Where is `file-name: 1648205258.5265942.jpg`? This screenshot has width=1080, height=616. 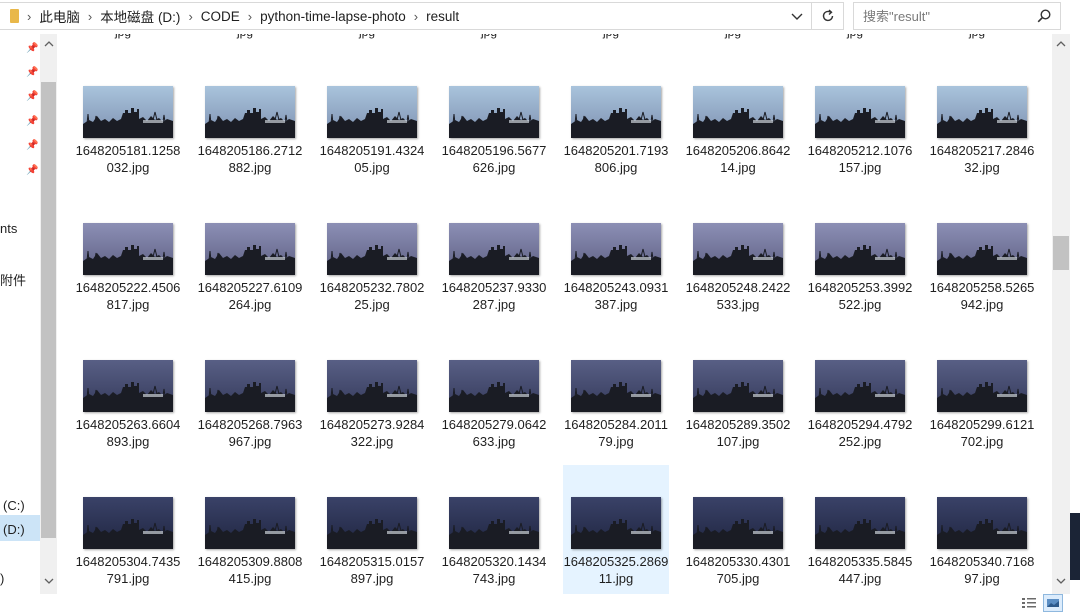 file-name: 1648205258.5265942.jpg is located at coordinates (982, 296).